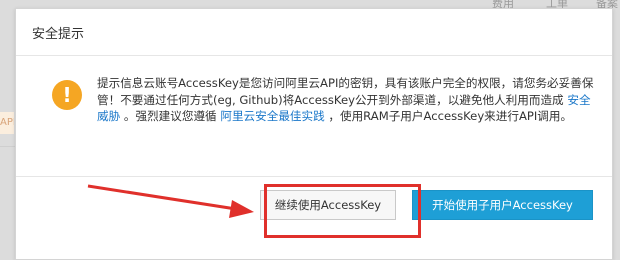  I want to click on background-tag: API, so click(7, 123).